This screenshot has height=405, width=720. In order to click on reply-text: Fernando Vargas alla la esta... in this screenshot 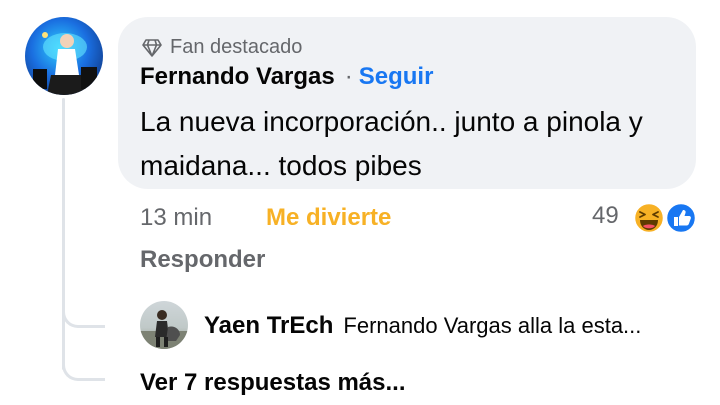, I will do `click(492, 325)`.